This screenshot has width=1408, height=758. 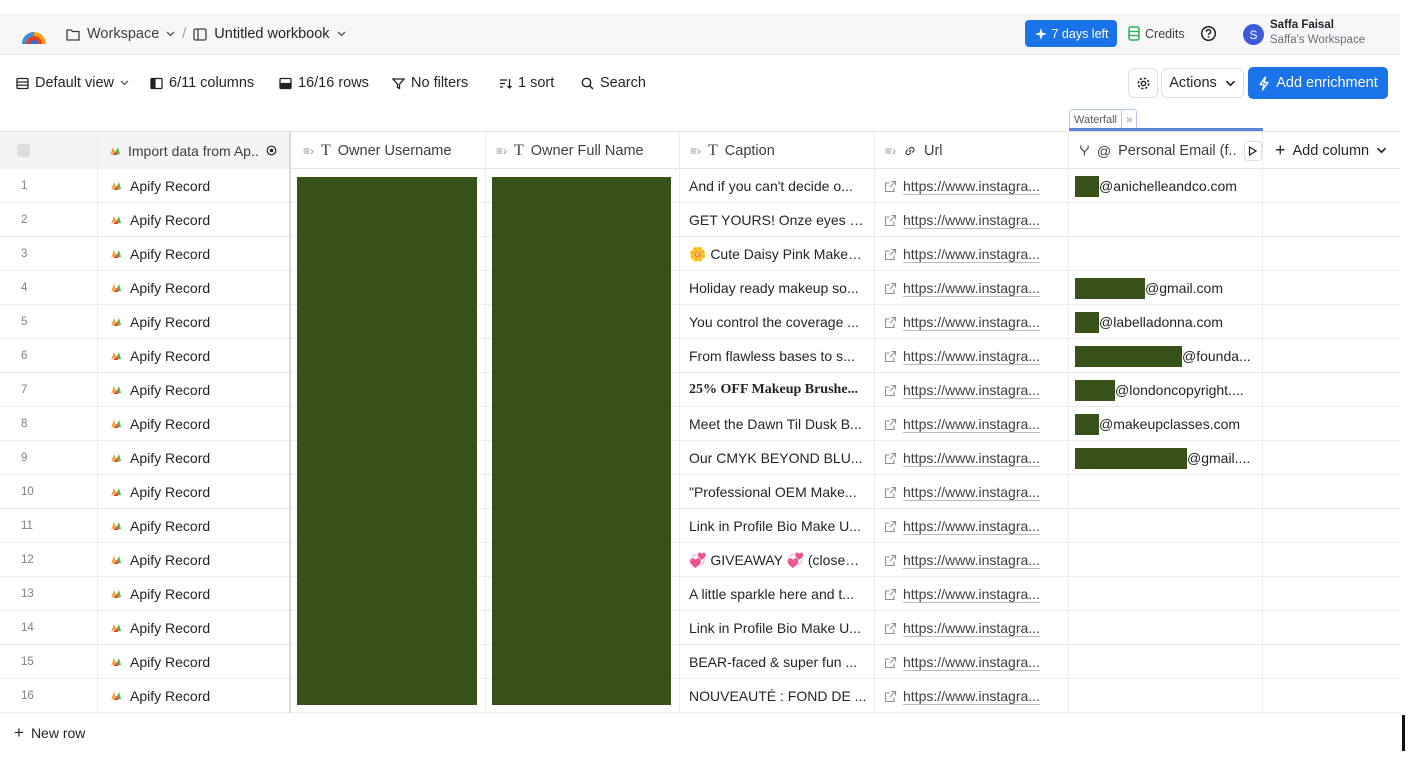 What do you see at coordinates (49, 322) in the screenshot?
I see `row-number: 5` at bounding box center [49, 322].